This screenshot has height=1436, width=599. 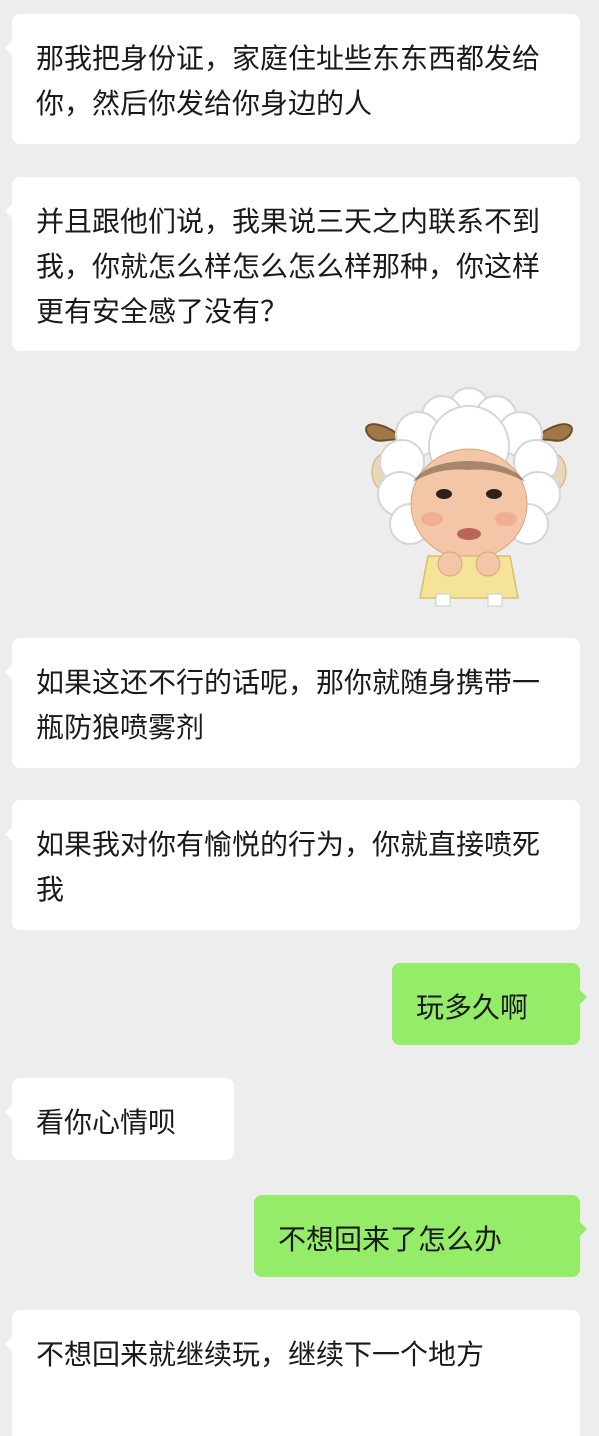 What do you see at coordinates (288, 81) in the screenshot?
I see `message-text: 那我把身份证，家庭住址些东东西都发给你，然后你发给你身边的人` at bounding box center [288, 81].